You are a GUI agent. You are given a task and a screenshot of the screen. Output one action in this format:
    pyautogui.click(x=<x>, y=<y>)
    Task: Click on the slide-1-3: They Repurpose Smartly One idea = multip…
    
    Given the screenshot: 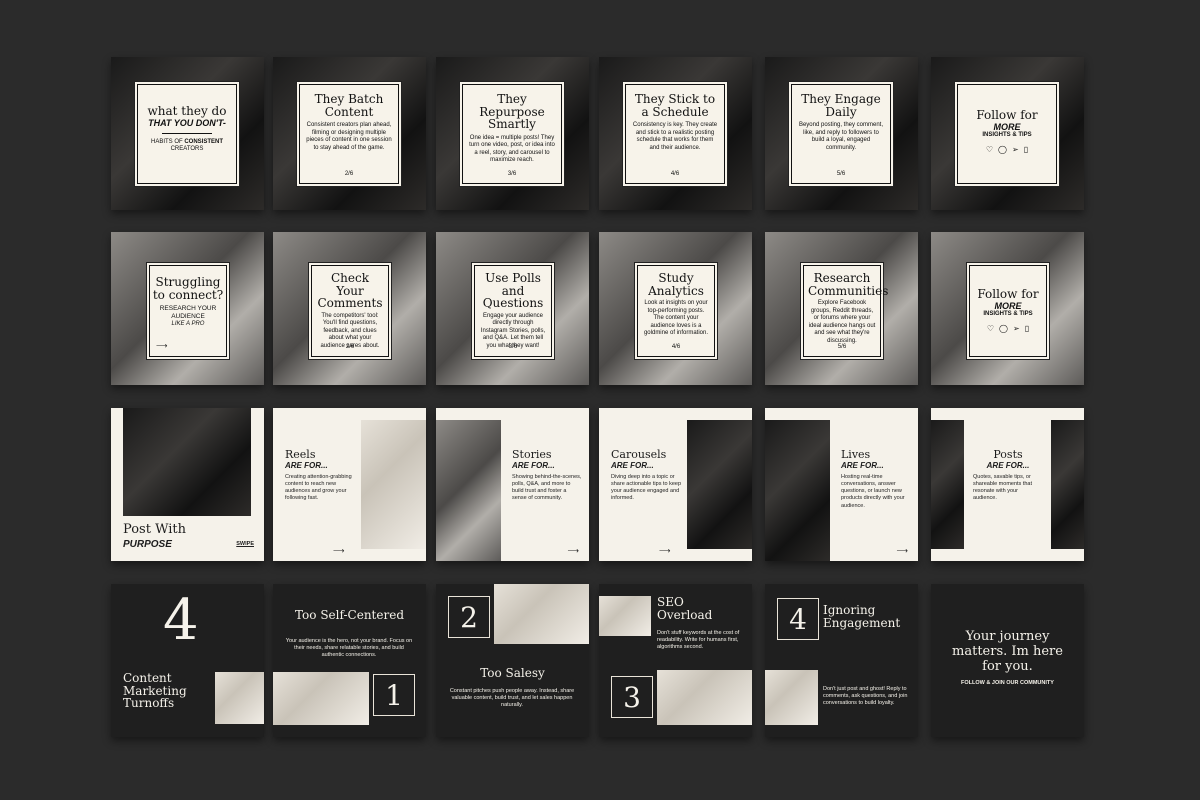 What is the action you would take?
    pyautogui.click(x=512, y=133)
    